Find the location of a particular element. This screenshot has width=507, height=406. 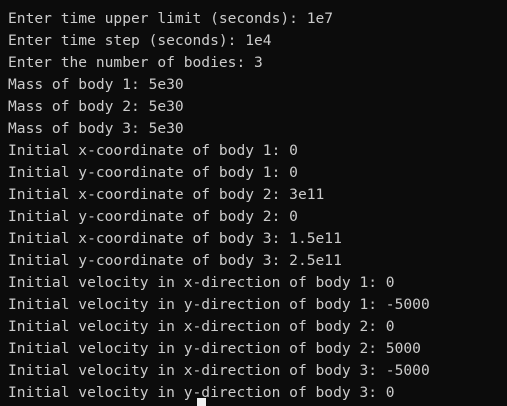

output-line: Initial x-coordinate of body 3: 1.5e11 is located at coordinates (175, 238).